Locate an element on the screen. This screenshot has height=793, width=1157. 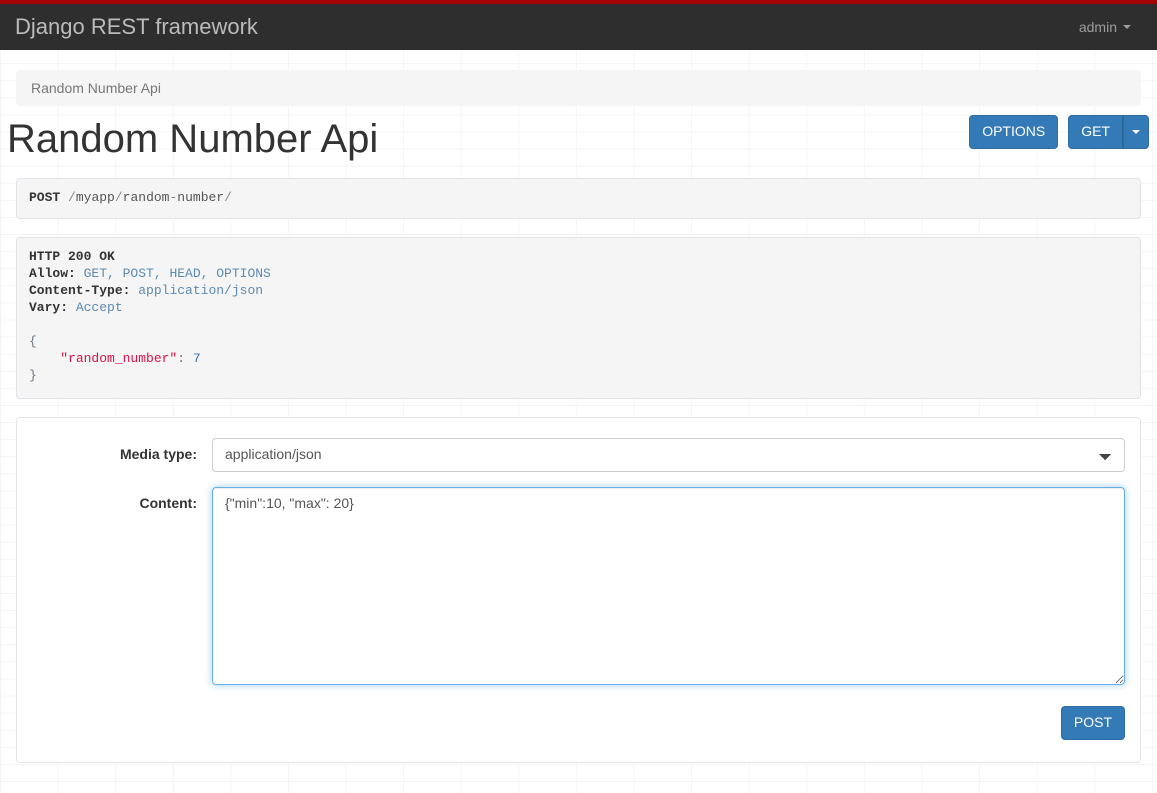
media-type-select: application/json is located at coordinates (668, 454).